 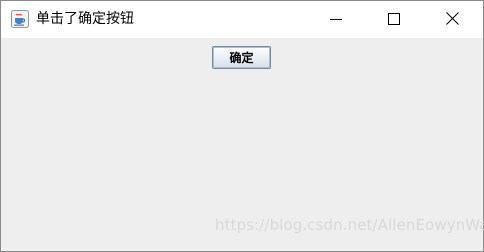 I want to click on minimize-button, so click(x=336, y=19).